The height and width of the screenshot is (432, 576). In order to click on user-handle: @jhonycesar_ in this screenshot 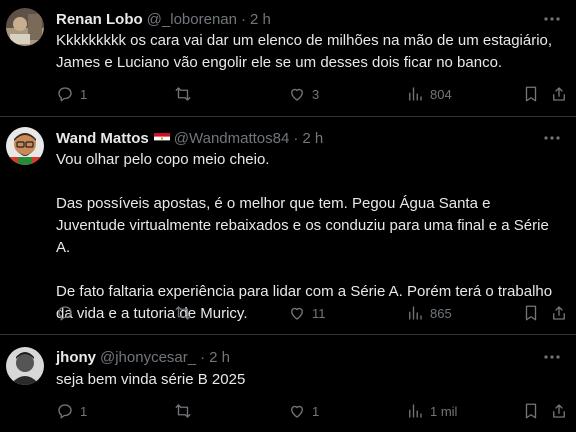, I will do `click(148, 357)`.